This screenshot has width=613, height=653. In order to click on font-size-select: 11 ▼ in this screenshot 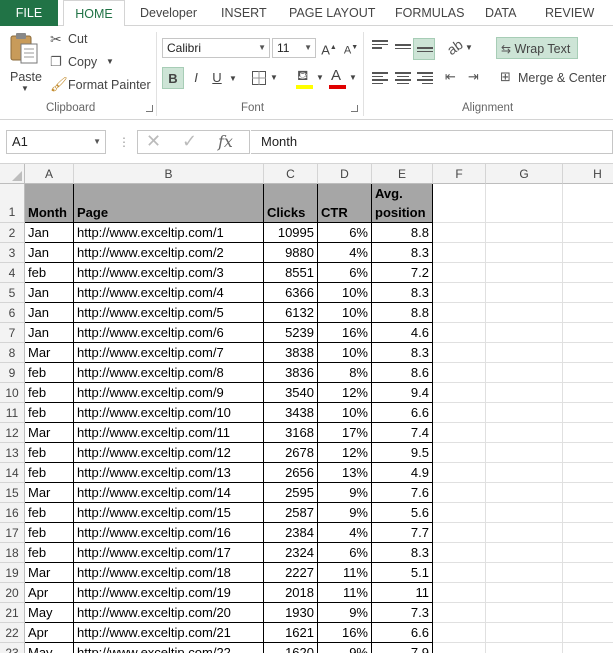, I will do `click(294, 48)`.